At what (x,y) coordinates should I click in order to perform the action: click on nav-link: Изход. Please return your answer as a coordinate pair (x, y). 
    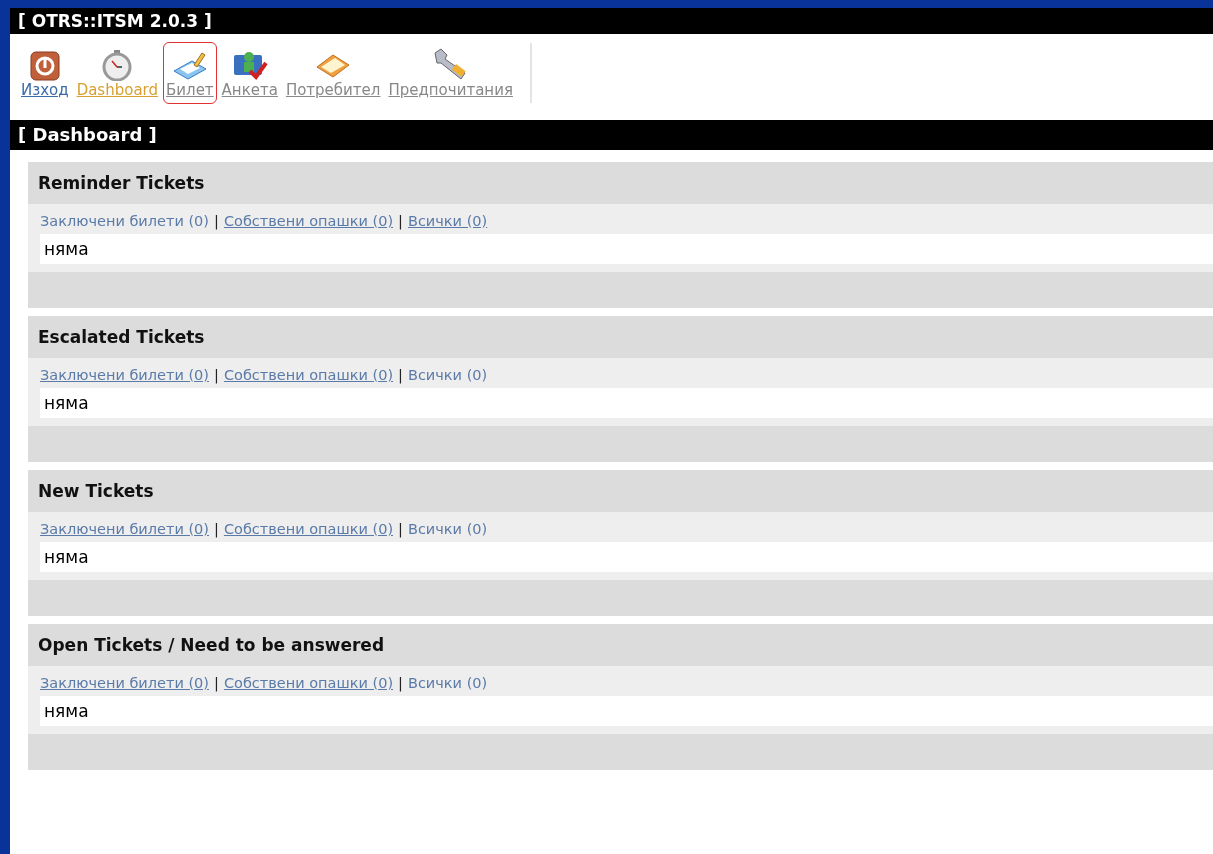
    Looking at the image, I should click on (45, 73).